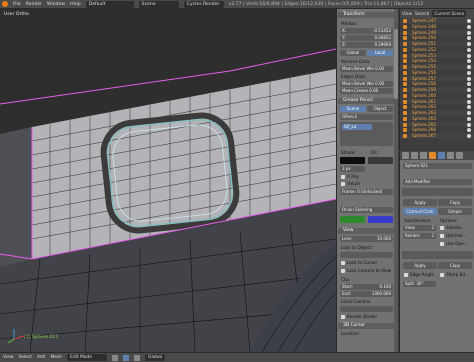  I want to click on median-z-field: Z: 0.29669, so click(366, 45).